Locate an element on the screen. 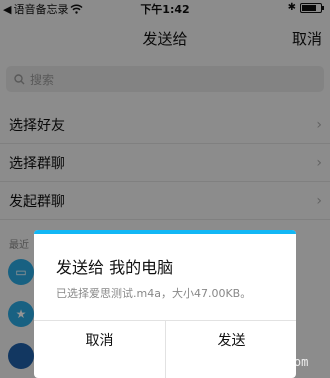 The width and height of the screenshot is (330, 378). watermark: www.boledir.com is located at coordinates (254, 362).